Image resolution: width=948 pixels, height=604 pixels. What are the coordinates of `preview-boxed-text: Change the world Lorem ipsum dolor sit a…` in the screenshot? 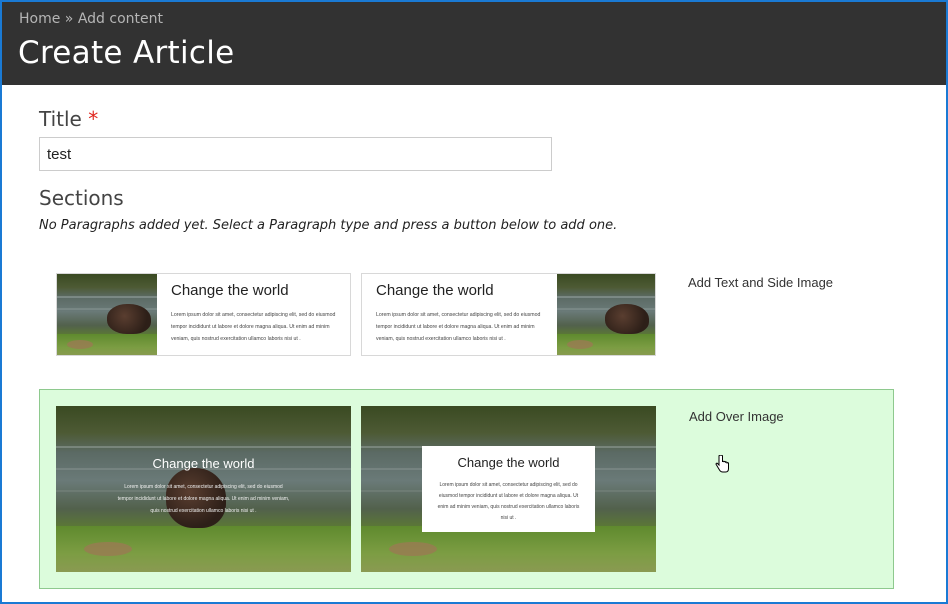 It's located at (508, 489).